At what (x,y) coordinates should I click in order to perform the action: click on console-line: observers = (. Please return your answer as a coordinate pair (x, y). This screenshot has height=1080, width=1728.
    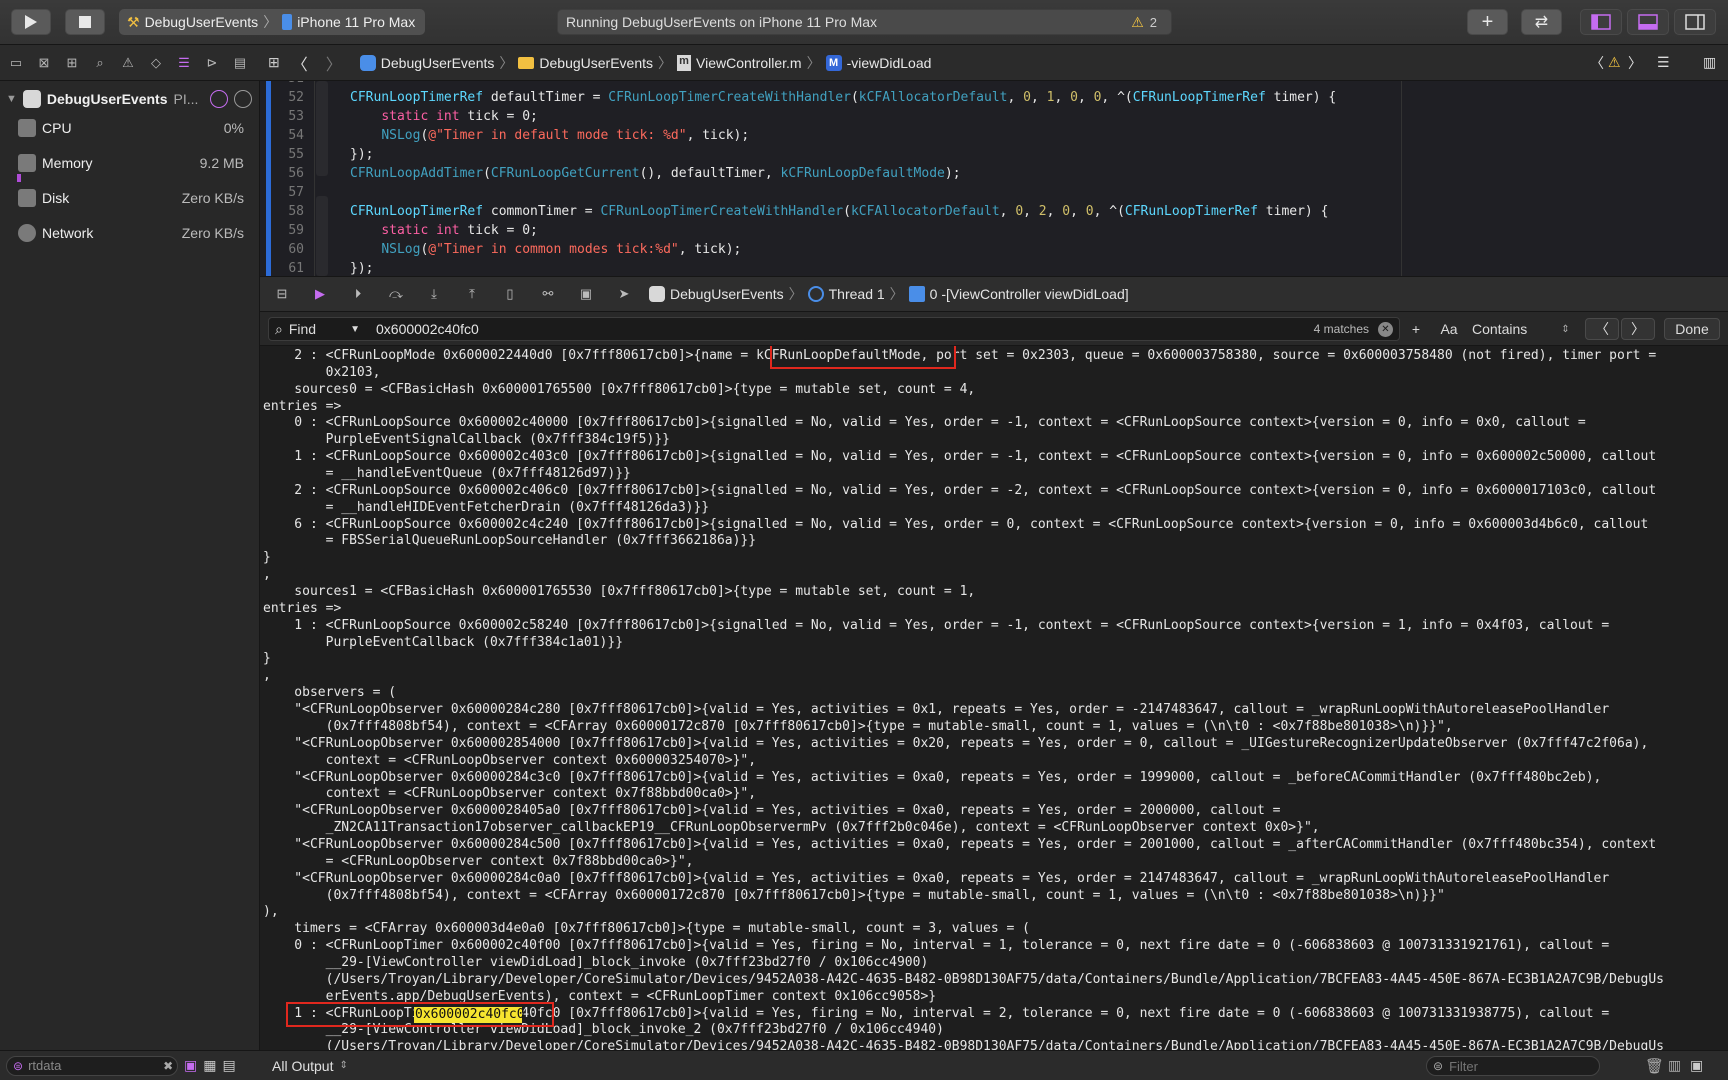
    Looking at the image, I should click on (330, 693).